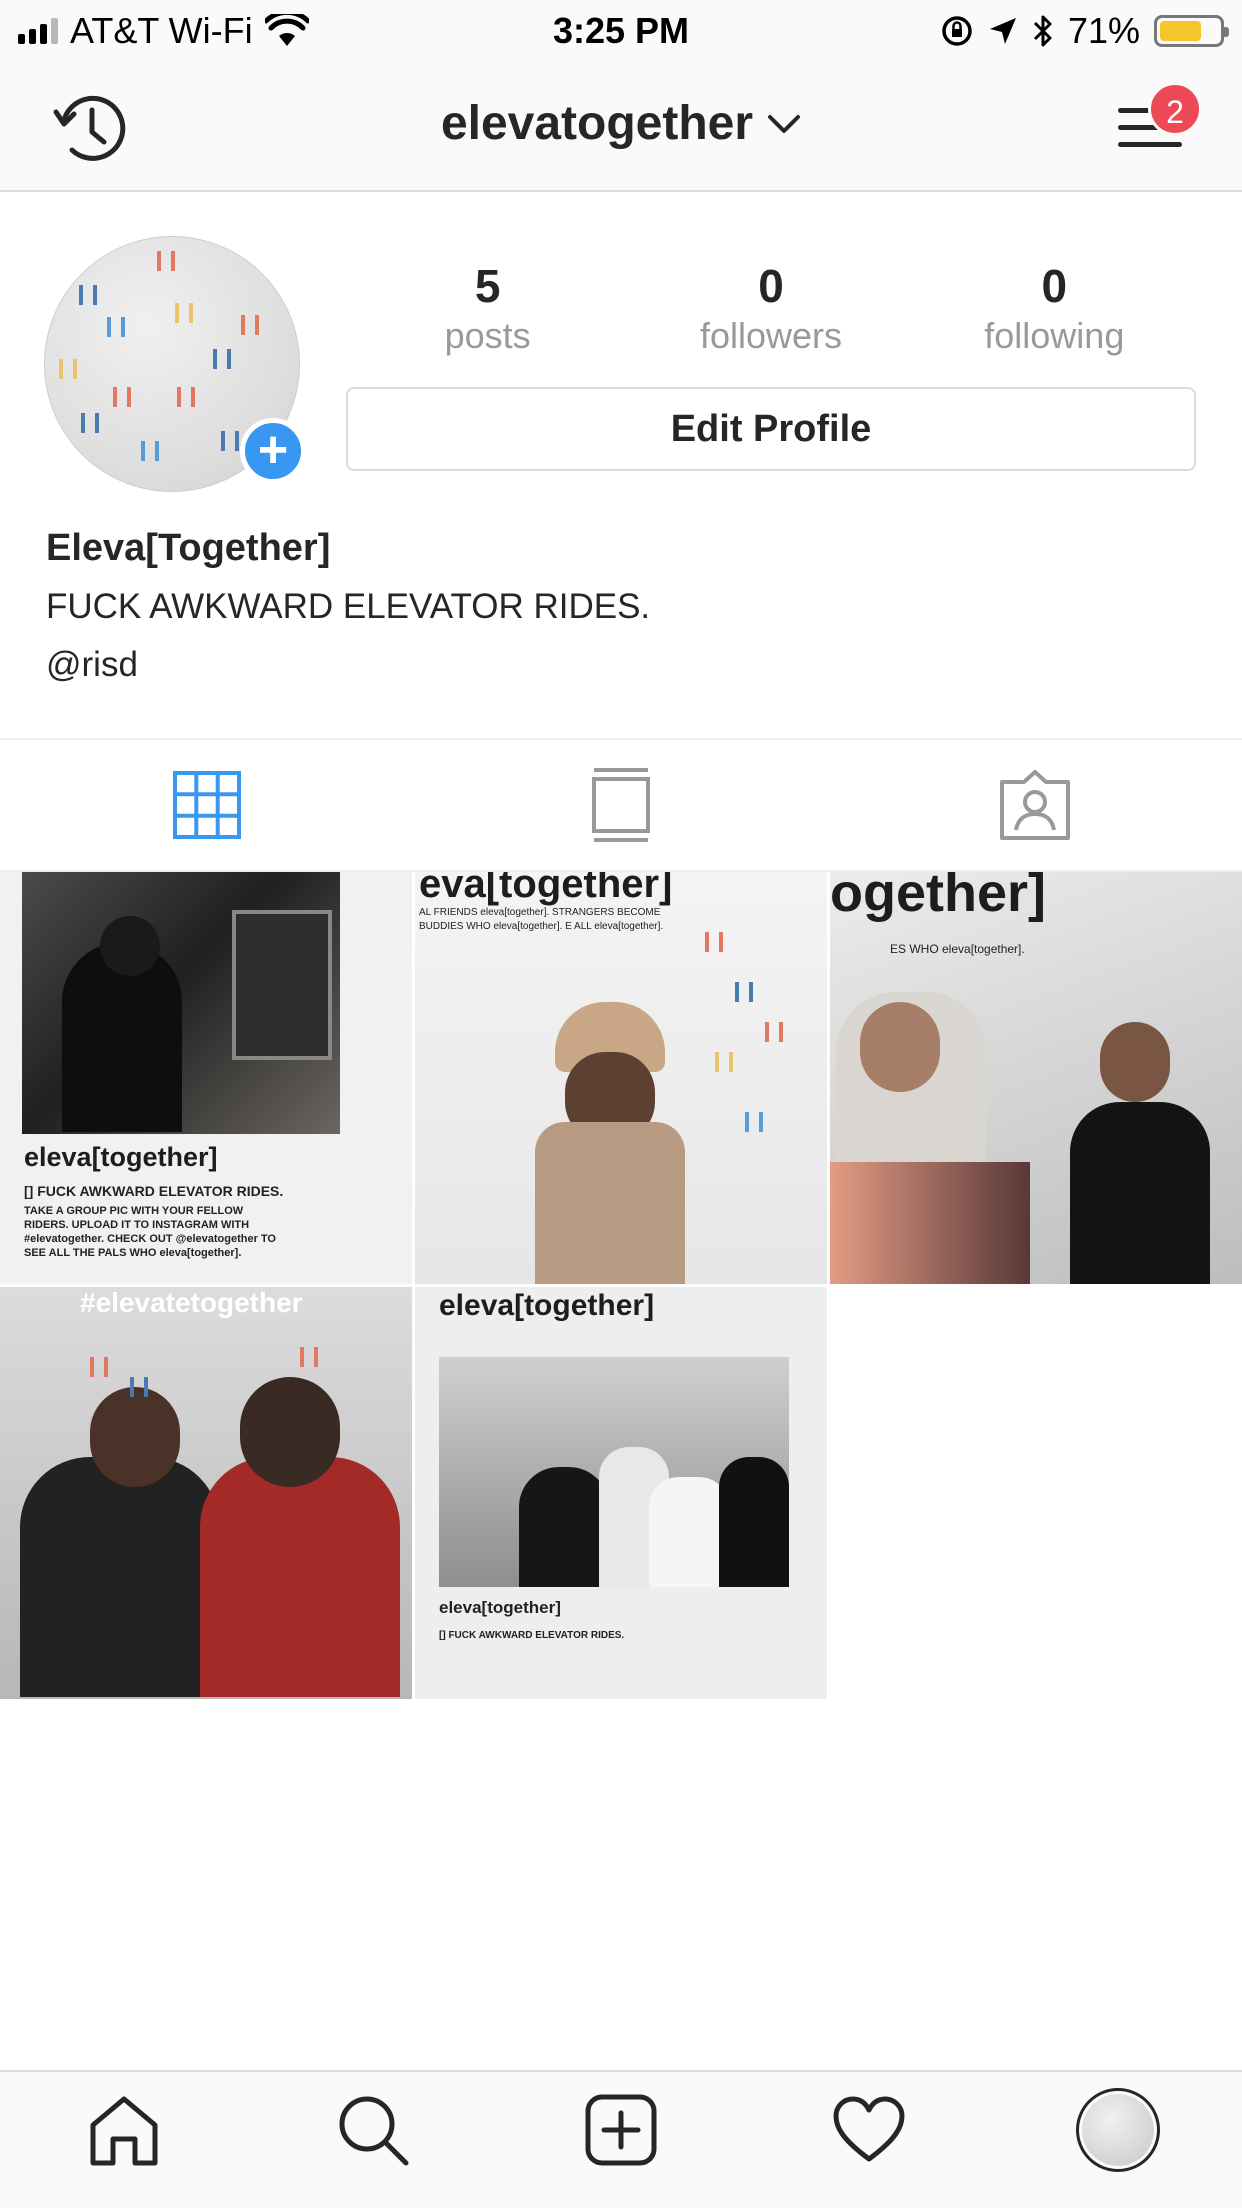 The image size is (1242, 2208). Describe the element at coordinates (957, 31) in the screenshot. I see `orientation-lock-icon` at that location.